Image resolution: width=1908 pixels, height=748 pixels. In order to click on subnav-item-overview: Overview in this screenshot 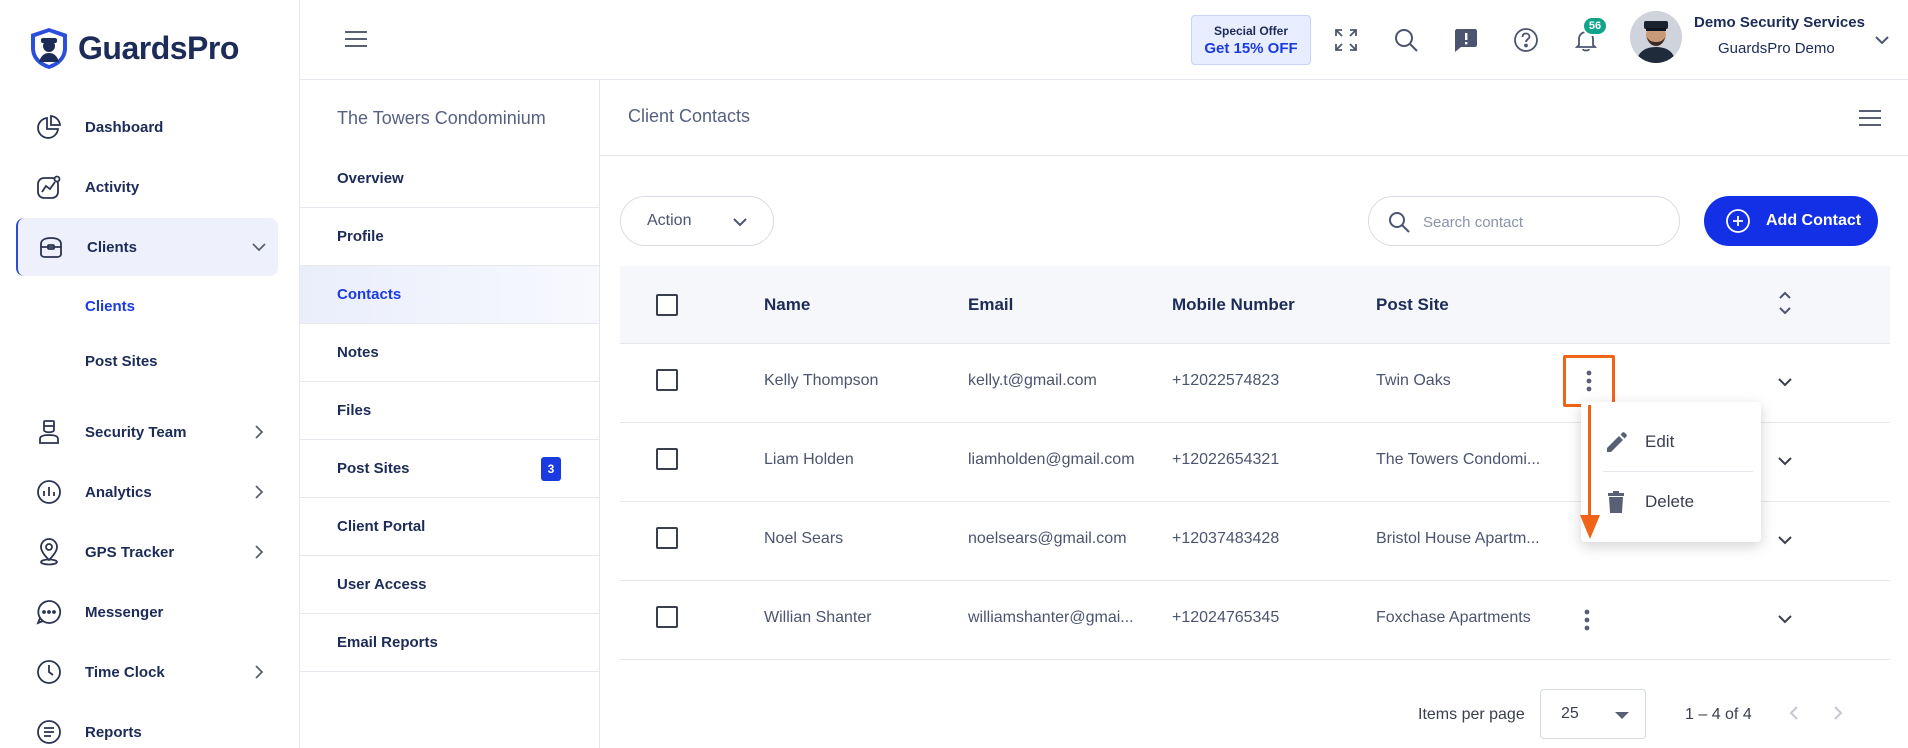, I will do `click(449, 179)`.